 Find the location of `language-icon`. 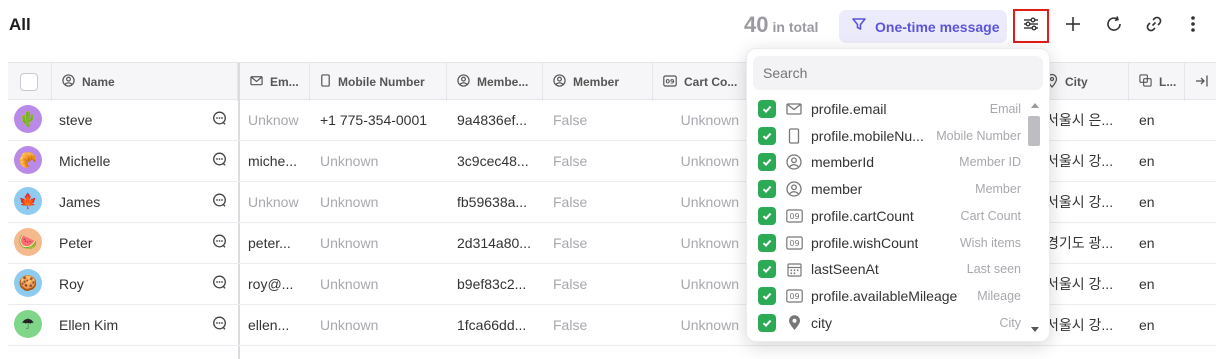

language-icon is located at coordinates (1145, 82).